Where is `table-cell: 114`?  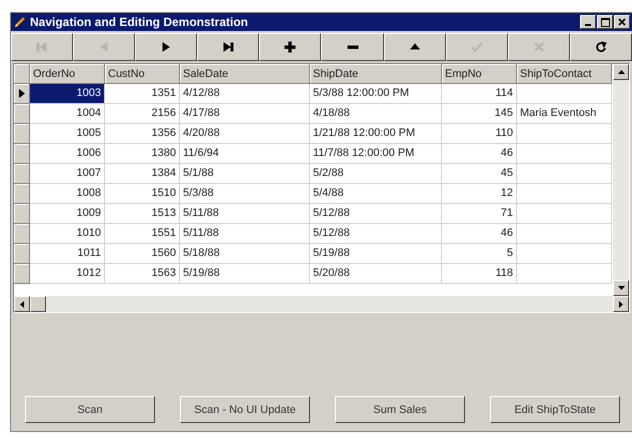 table-cell: 114 is located at coordinates (479, 94).